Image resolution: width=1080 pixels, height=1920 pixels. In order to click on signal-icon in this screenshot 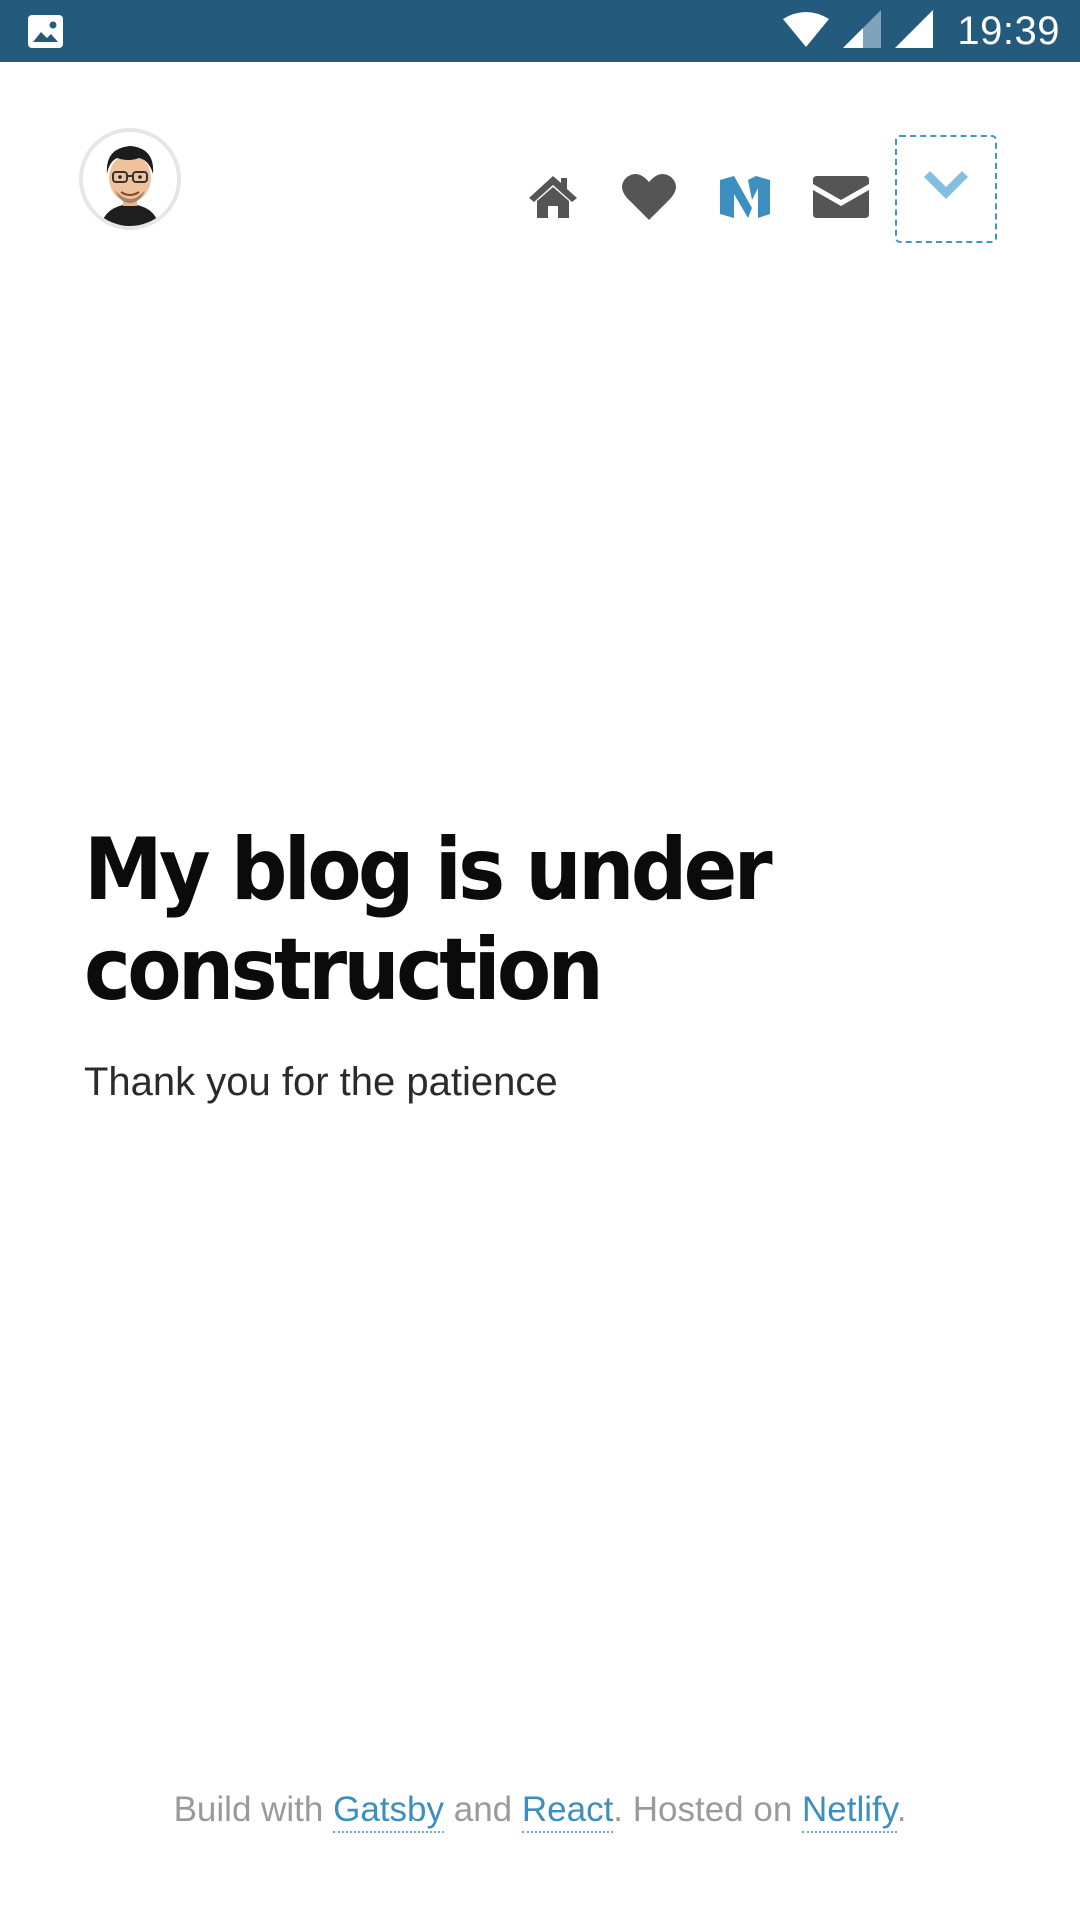, I will do `click(862, 31)`.